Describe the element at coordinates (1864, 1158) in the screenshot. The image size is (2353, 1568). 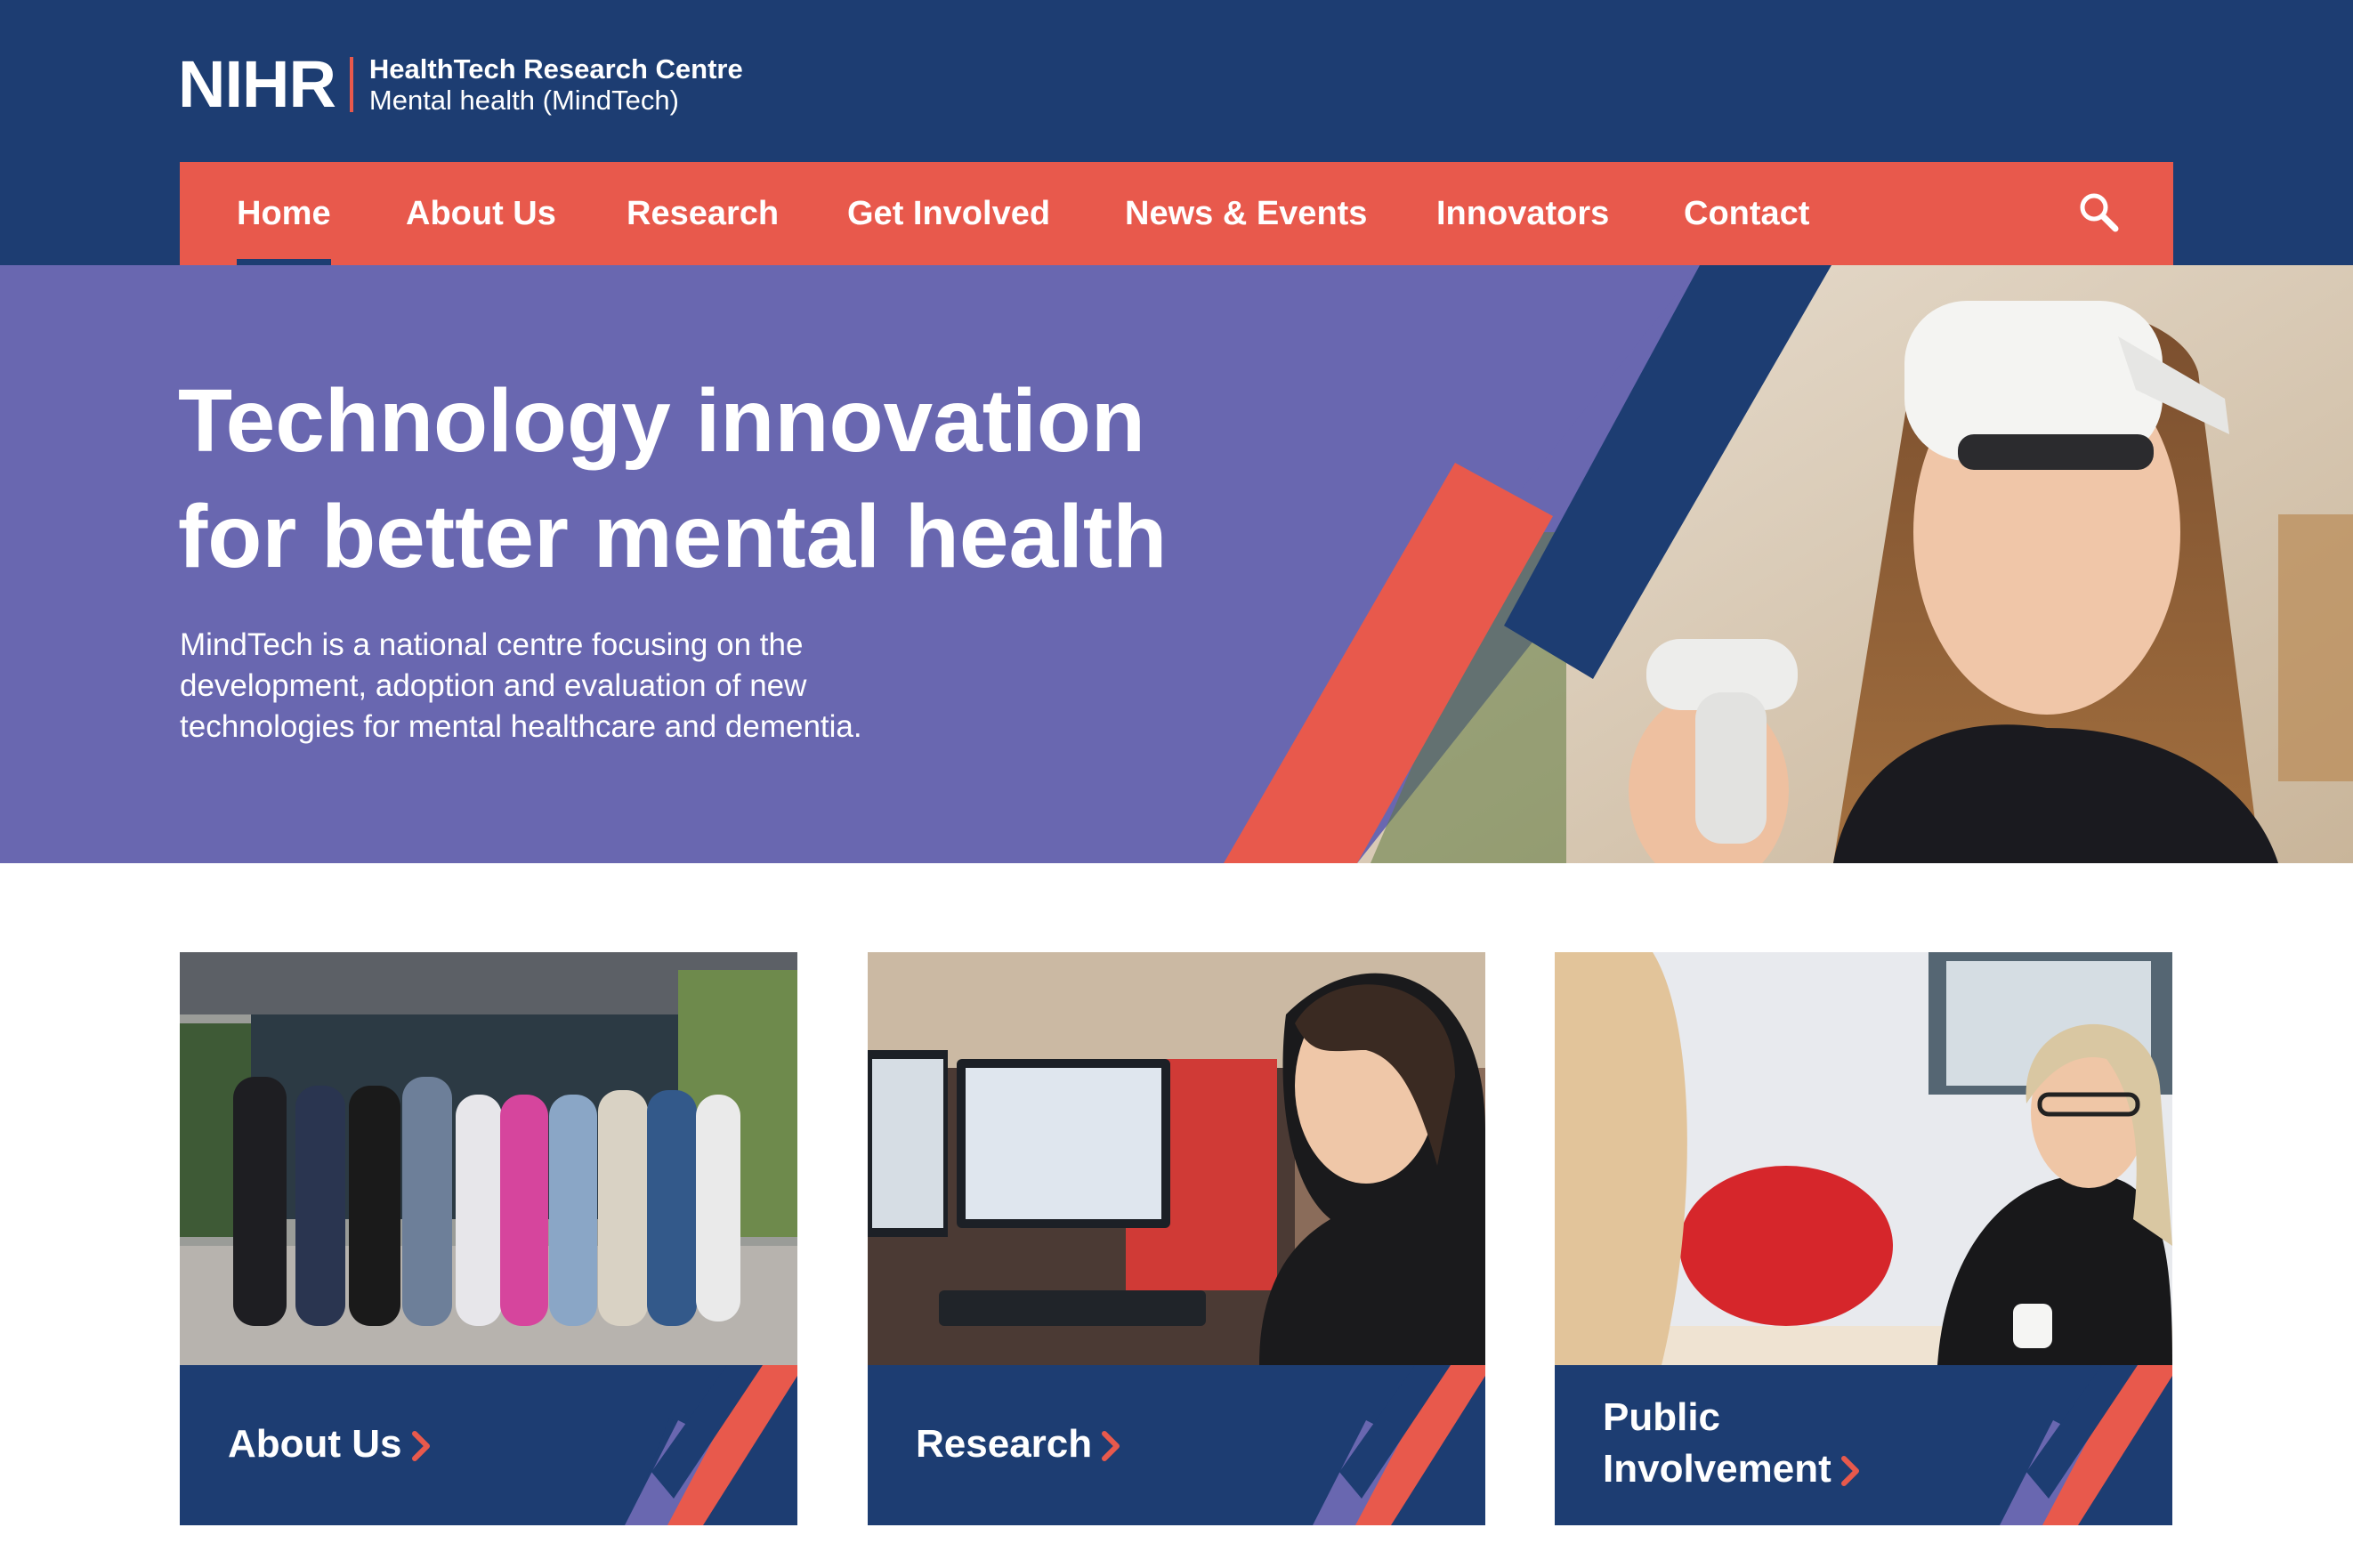
I see `public-involvement-photo` at that location.